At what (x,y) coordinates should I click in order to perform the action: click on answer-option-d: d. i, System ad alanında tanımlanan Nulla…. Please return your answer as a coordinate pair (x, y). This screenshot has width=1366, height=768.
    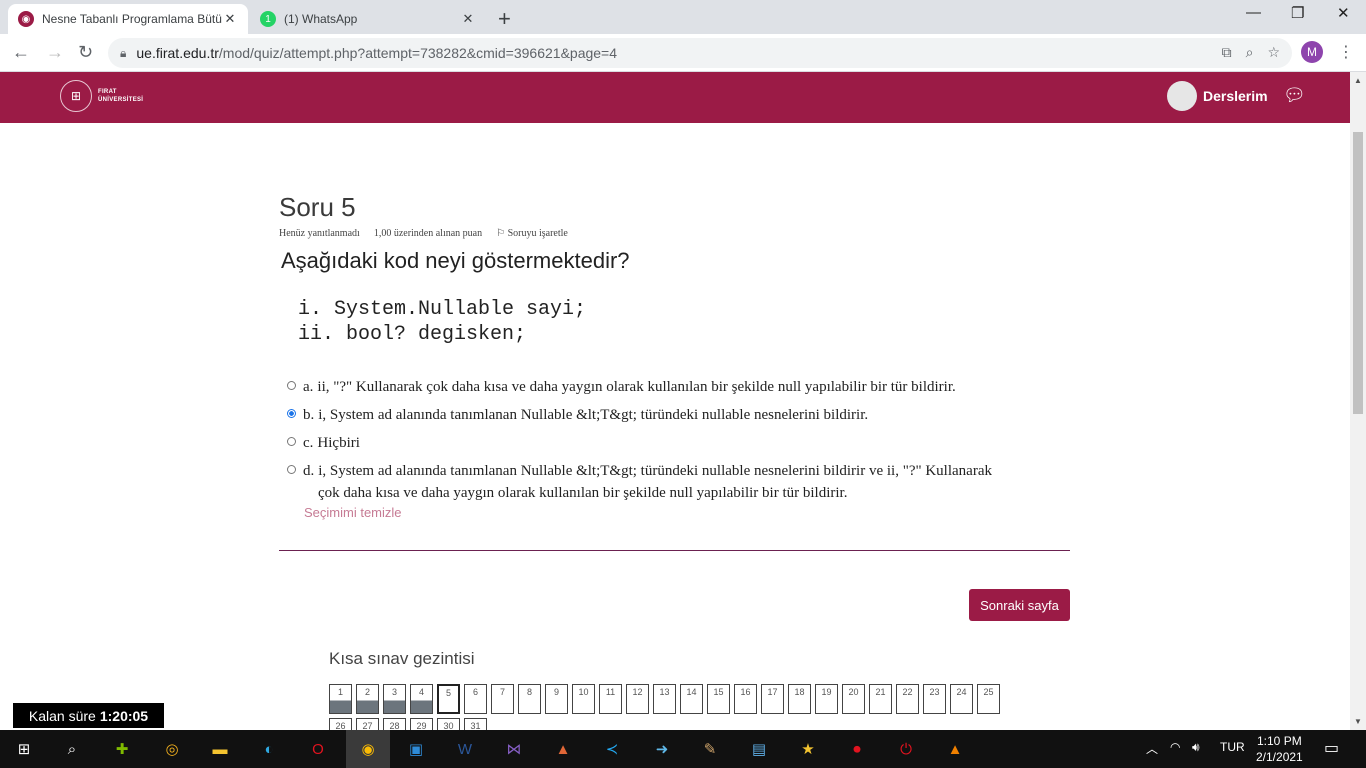
    Looking at the image, I should click on (677, 482).